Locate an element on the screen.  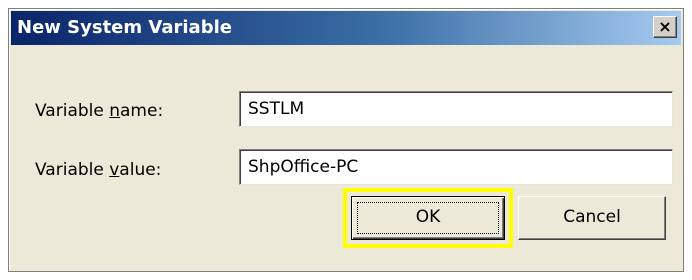
ok-button-label: OK is located at coordinates (428, 217).